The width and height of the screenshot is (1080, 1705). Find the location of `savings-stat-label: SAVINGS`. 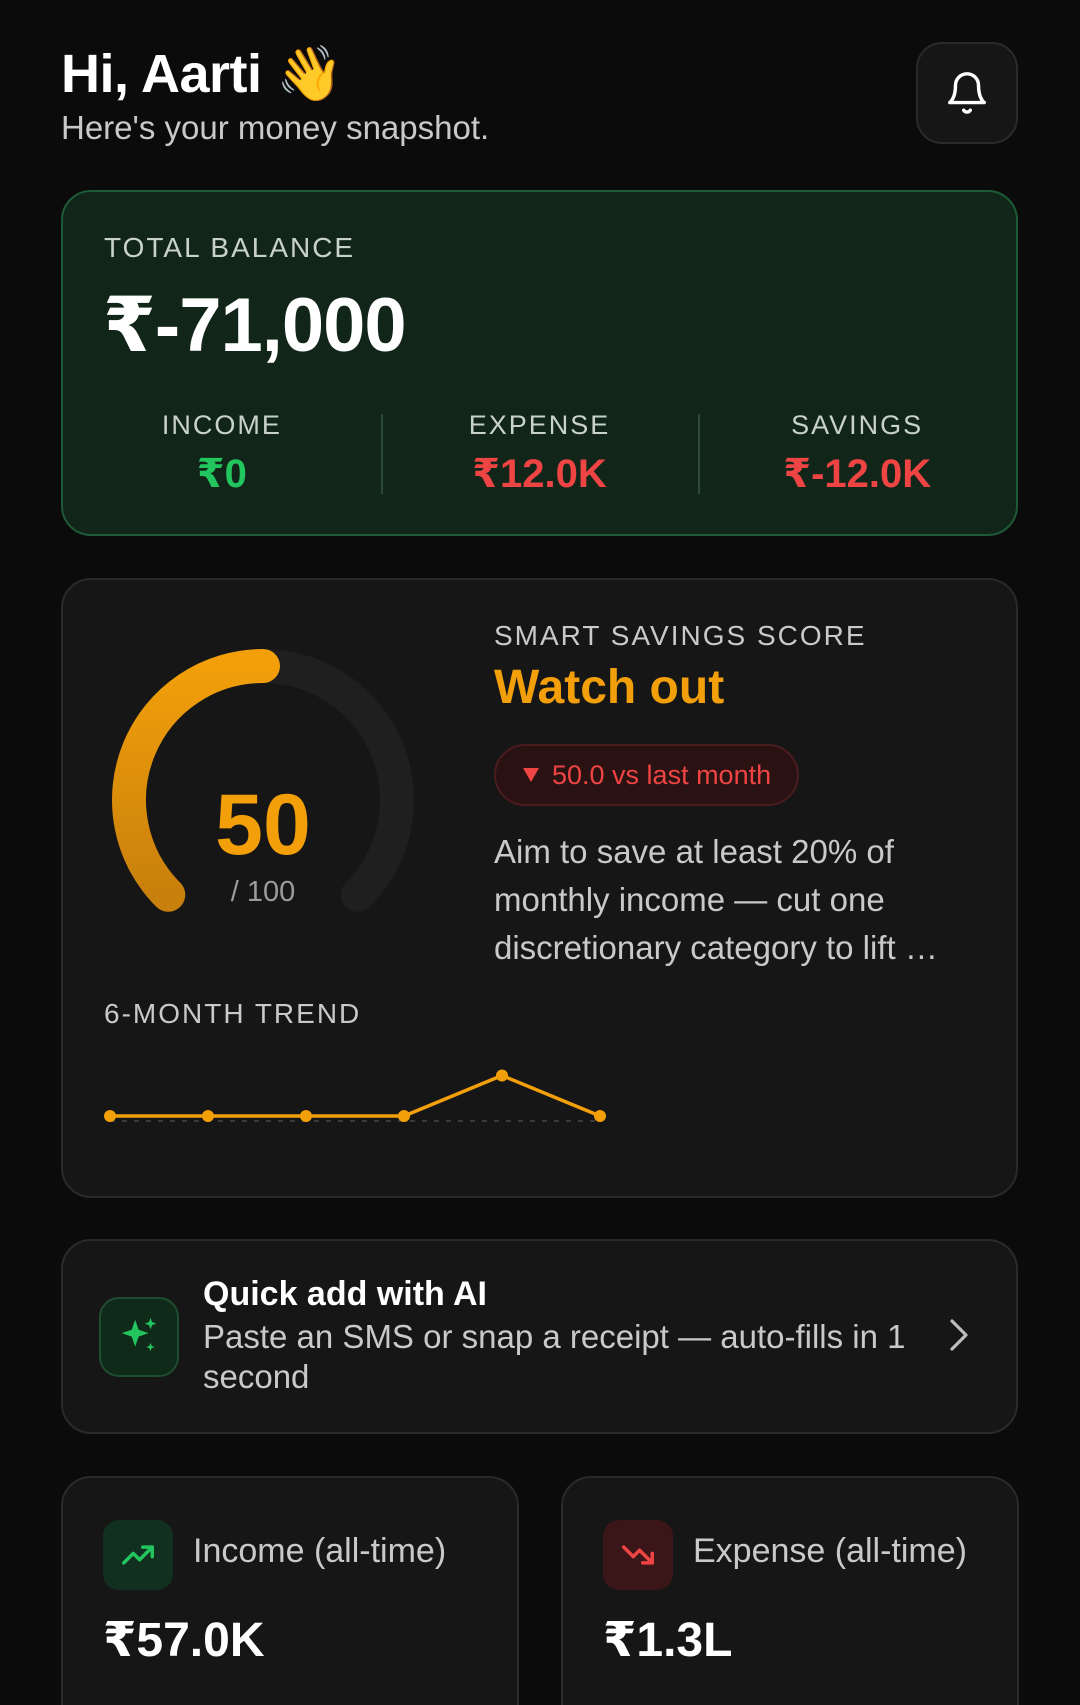

savings-stat-label: SAVINGS is located at coordinates (857, 425).